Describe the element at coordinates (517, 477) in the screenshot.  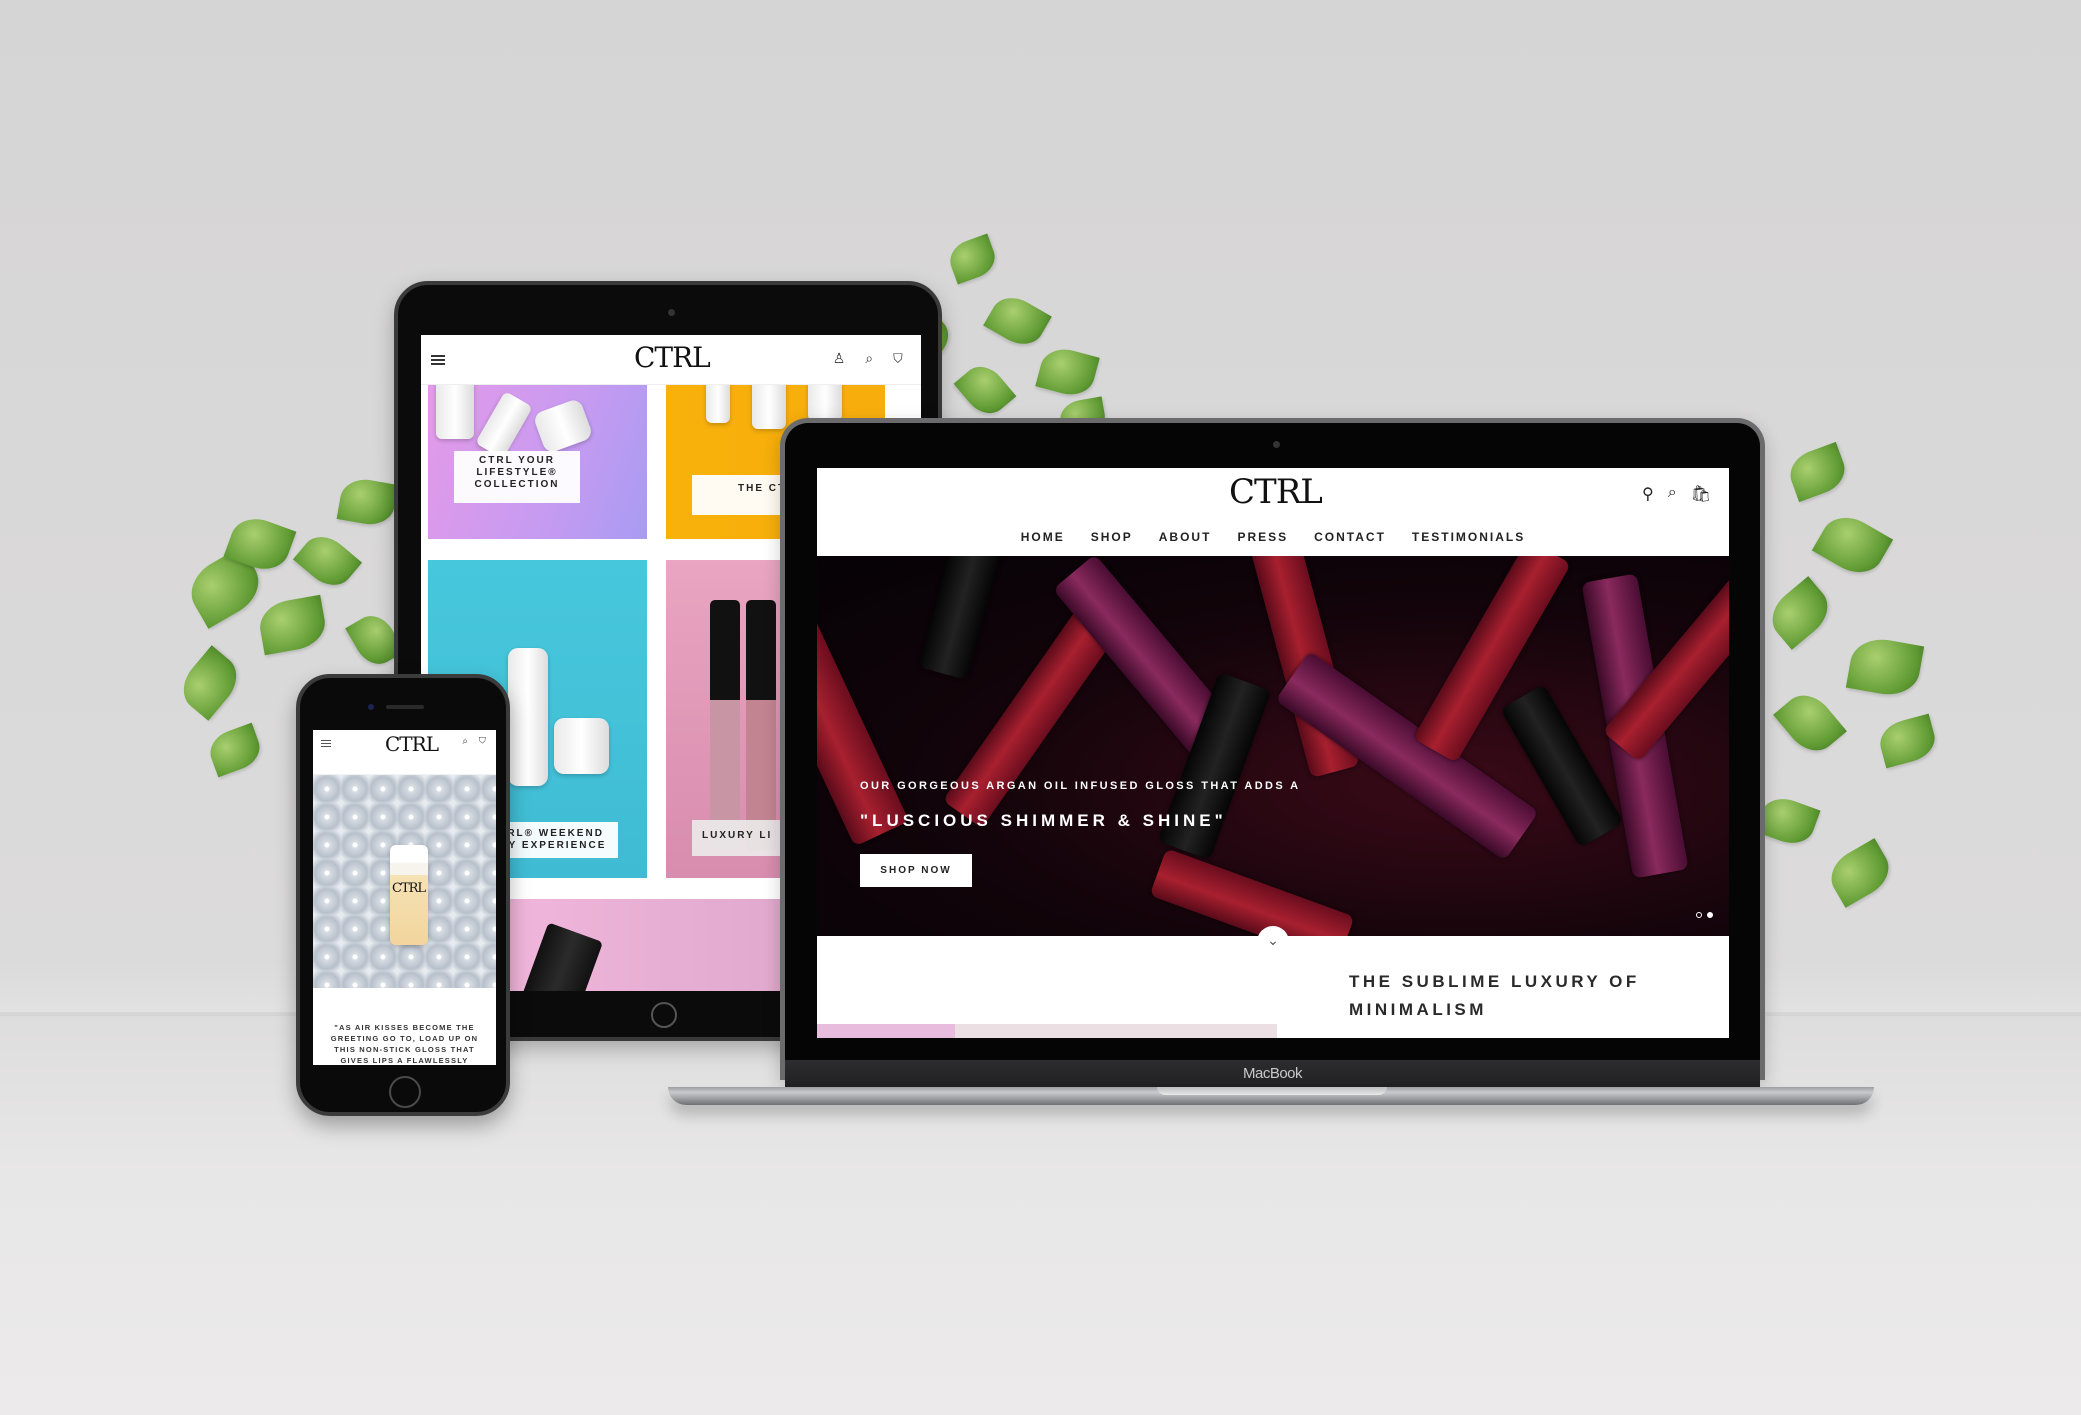
I see `tile-label: CTRL YOUR LIFESTYLE® COLLECTION` at that location.